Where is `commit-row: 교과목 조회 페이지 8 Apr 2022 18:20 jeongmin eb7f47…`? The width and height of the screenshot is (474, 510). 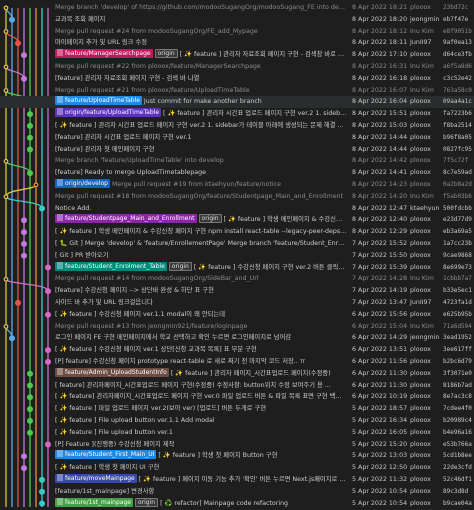 commit-row: 교과목 조회 페이지 8 Apr 2022 18:20 jeongmin eb7f47… is located at coordinates (237, 20).